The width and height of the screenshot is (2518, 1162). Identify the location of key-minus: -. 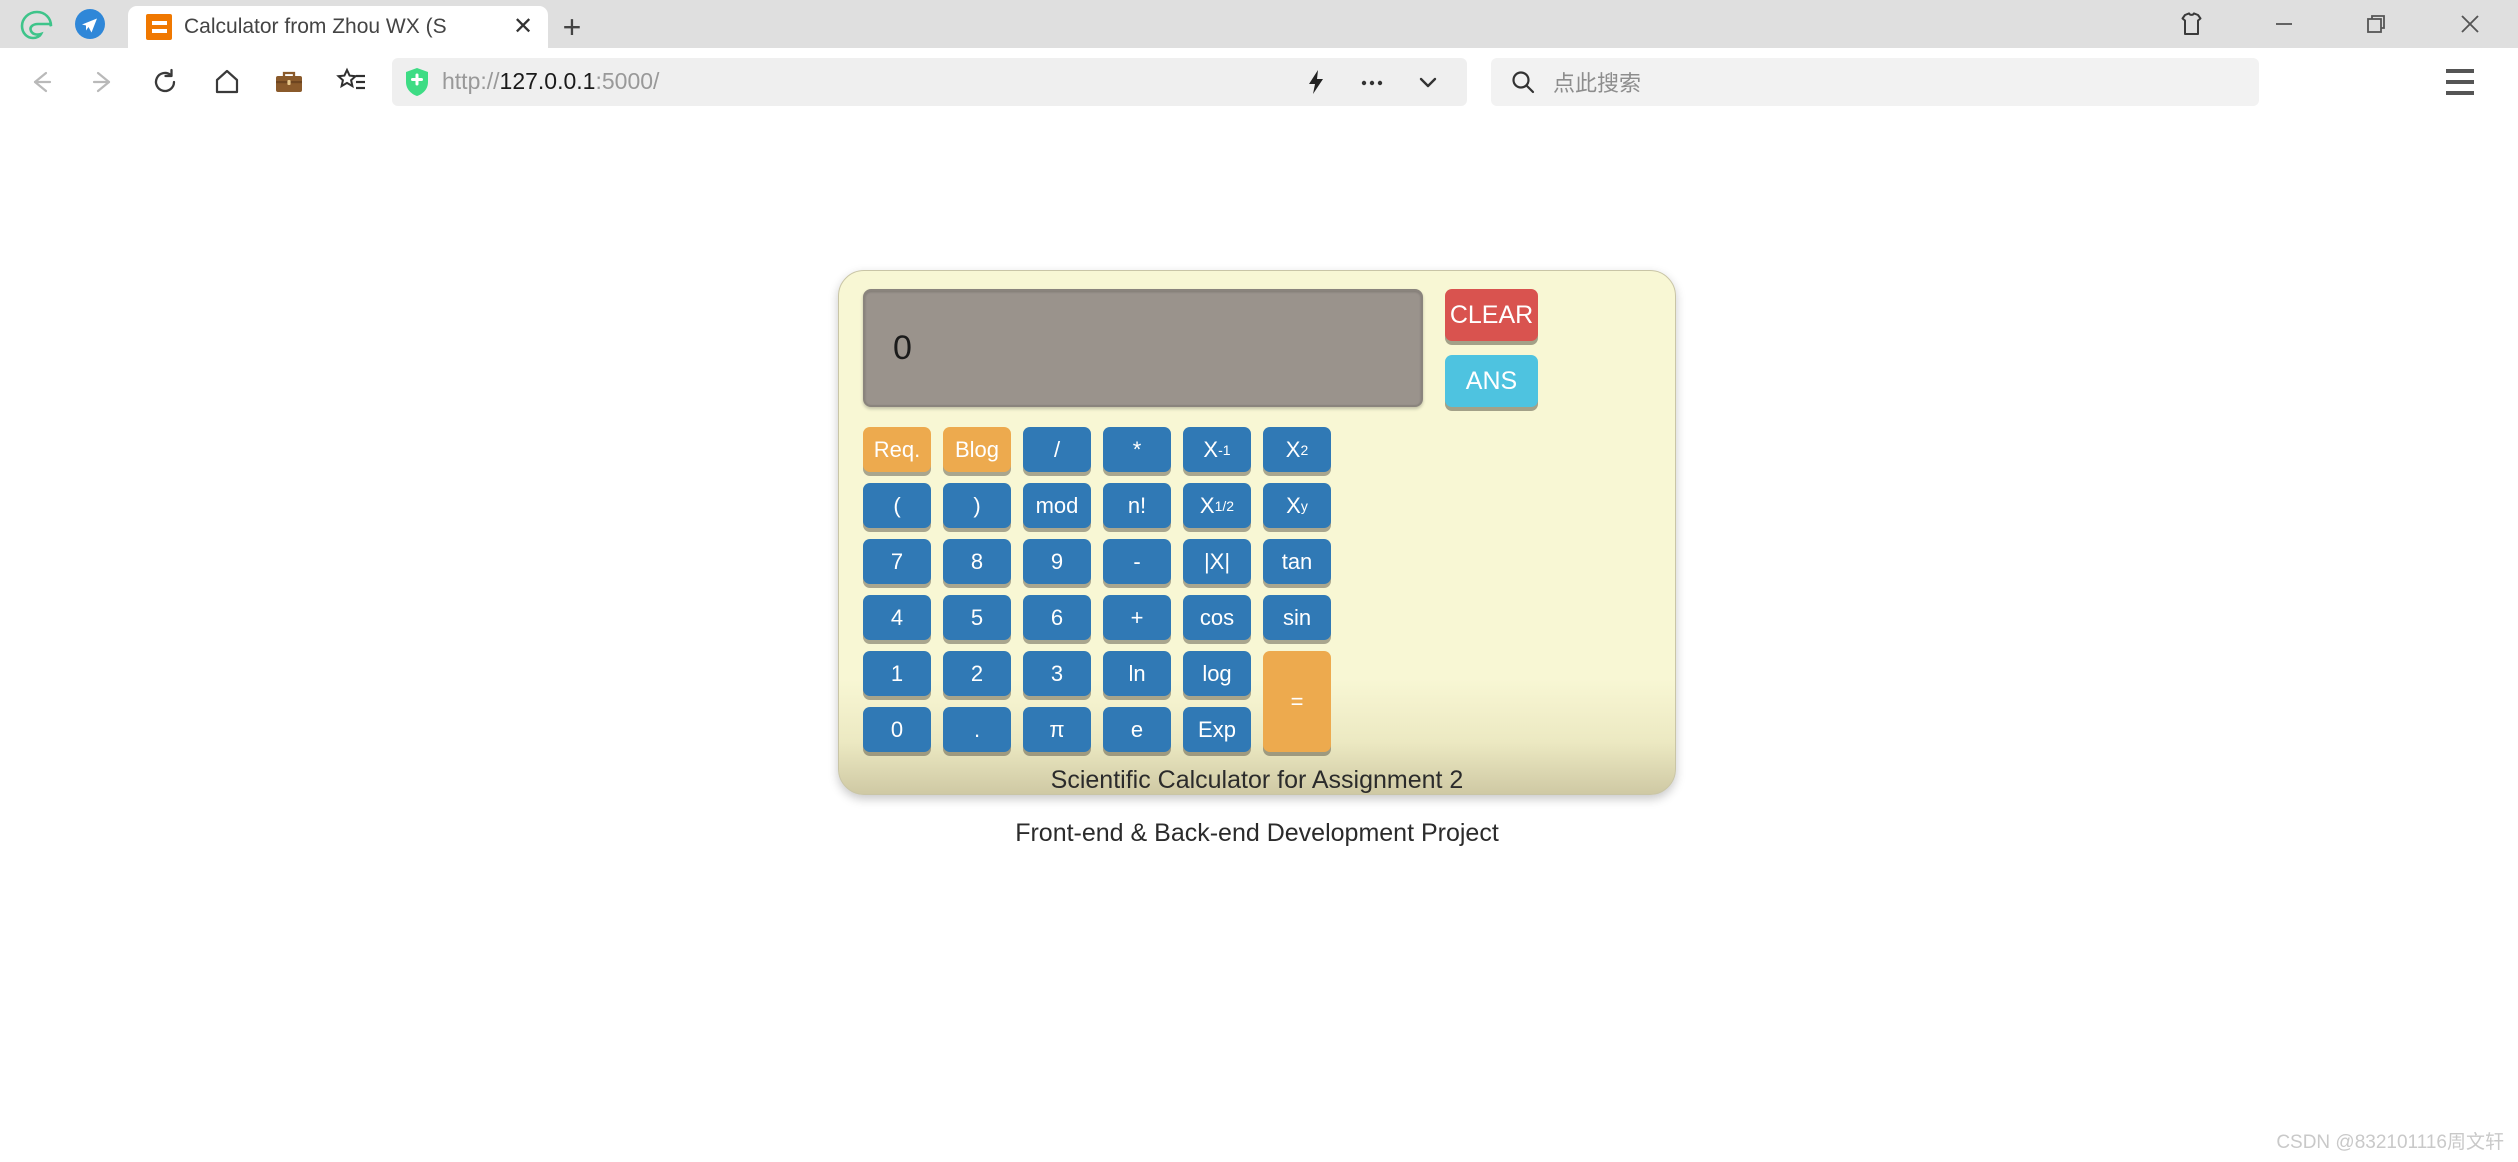
(1137, 561).